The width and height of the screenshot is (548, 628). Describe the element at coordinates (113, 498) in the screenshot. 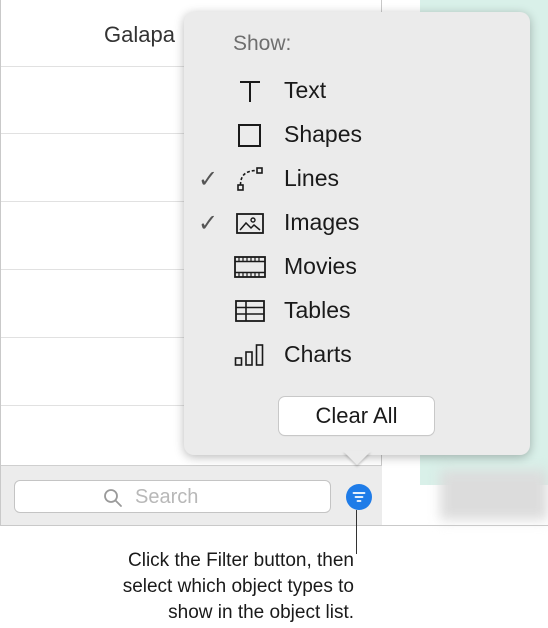

I see `search-icon` at that location.